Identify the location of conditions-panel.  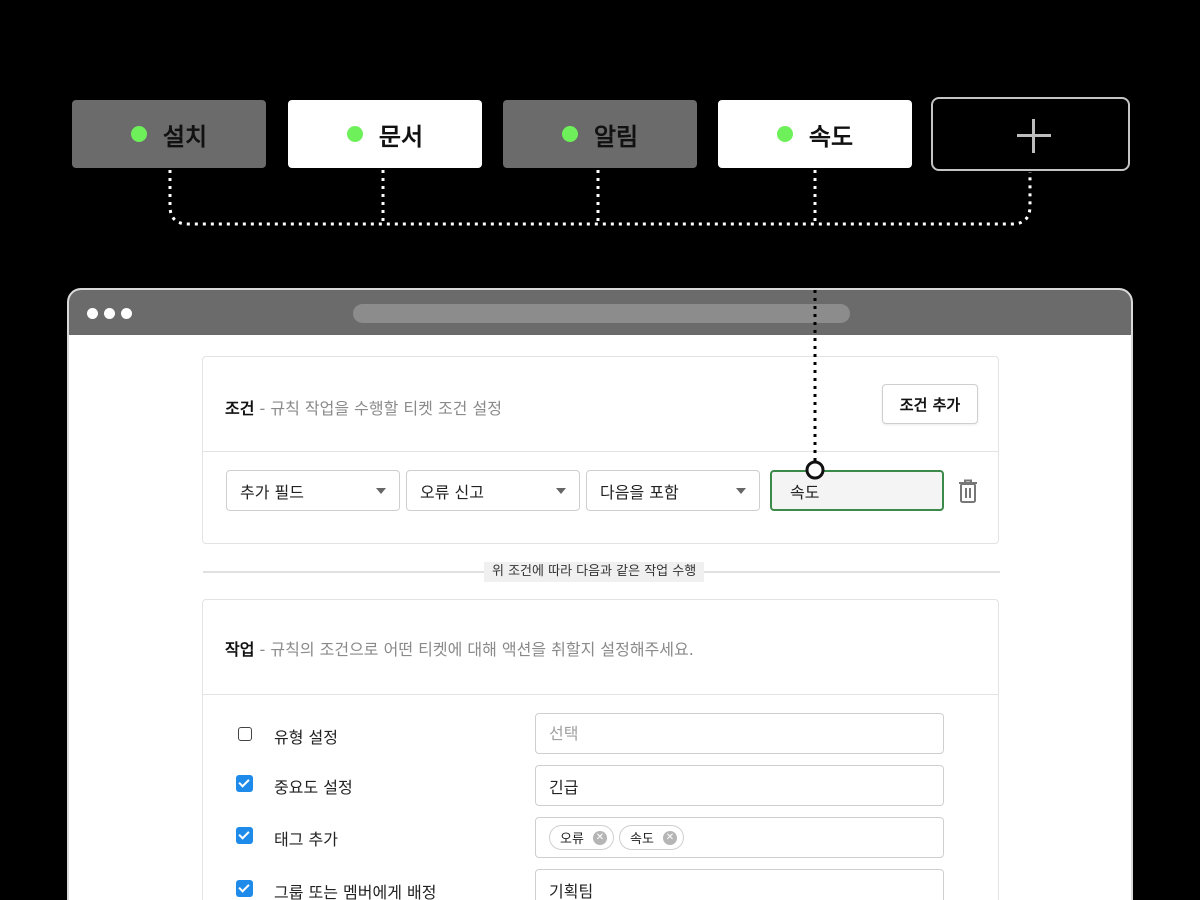
(600, 450).